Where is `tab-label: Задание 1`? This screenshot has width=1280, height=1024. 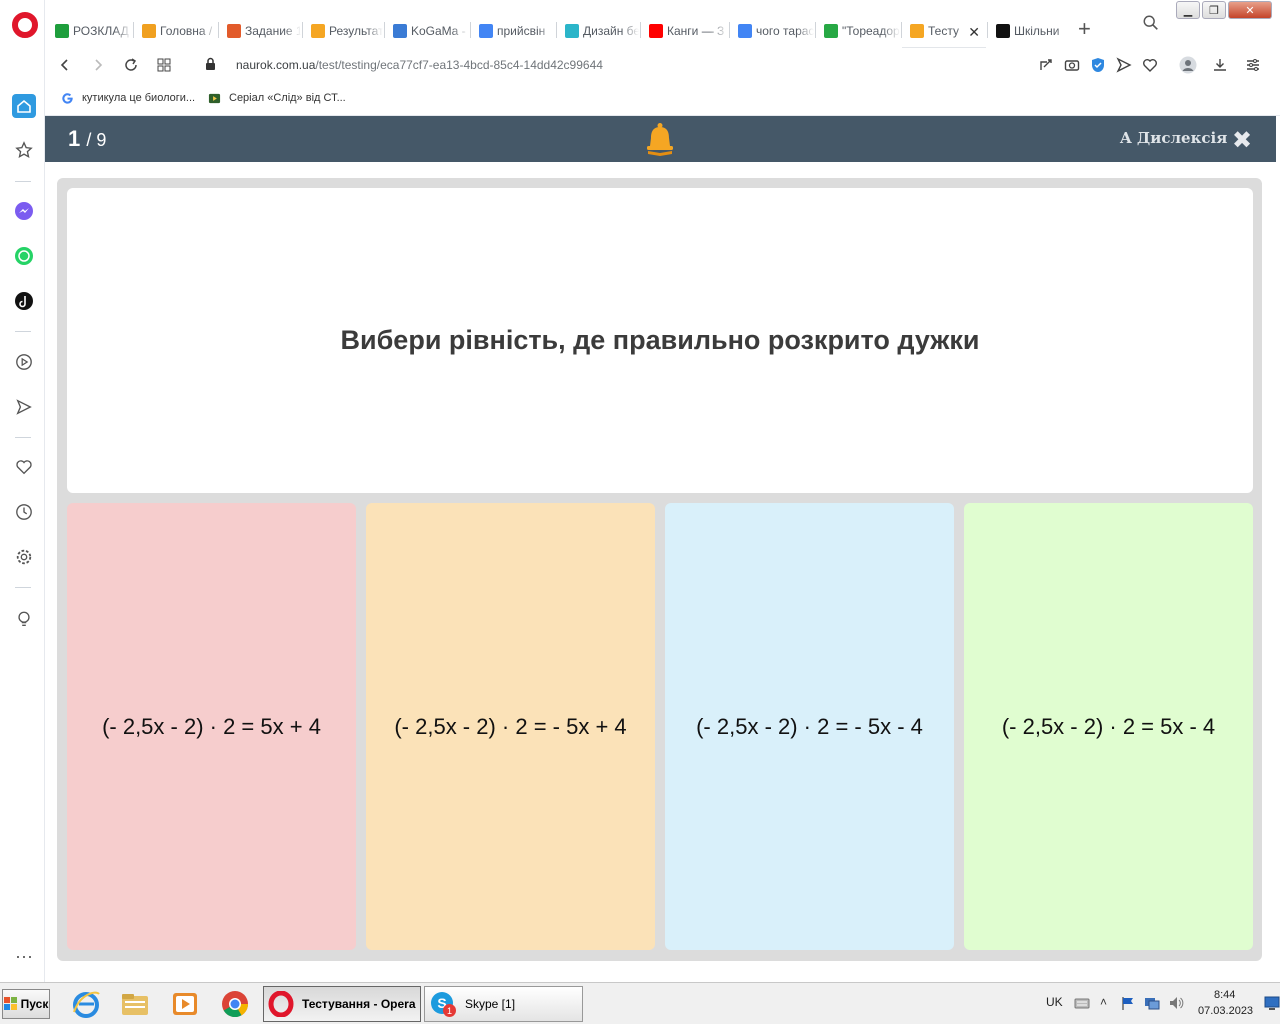
tab-label: Задание 1 is located at coordinates (273, 31).